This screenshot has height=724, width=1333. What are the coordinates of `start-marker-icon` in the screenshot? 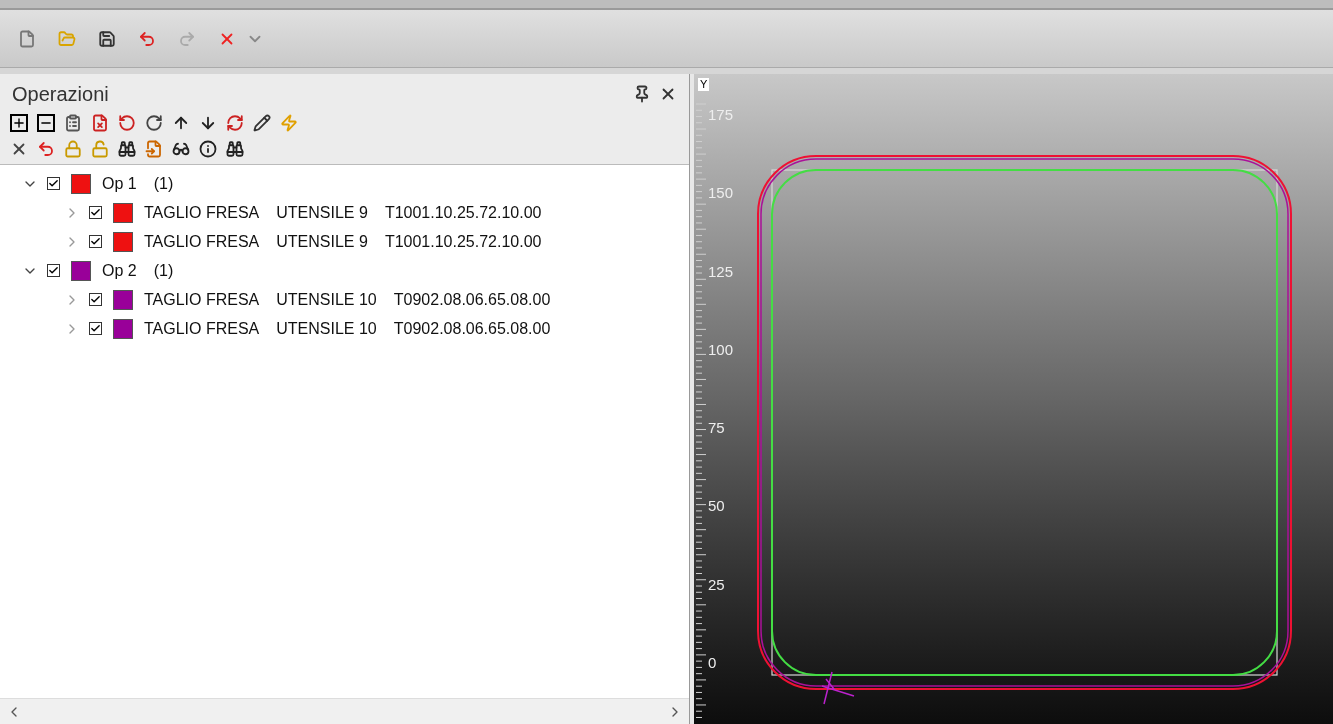 It's located at (838, 688).